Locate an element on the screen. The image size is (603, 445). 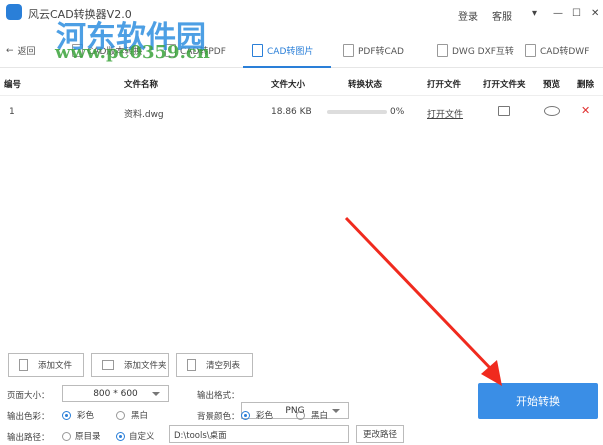
arrow-shaft is located at coordinates (419, 294).